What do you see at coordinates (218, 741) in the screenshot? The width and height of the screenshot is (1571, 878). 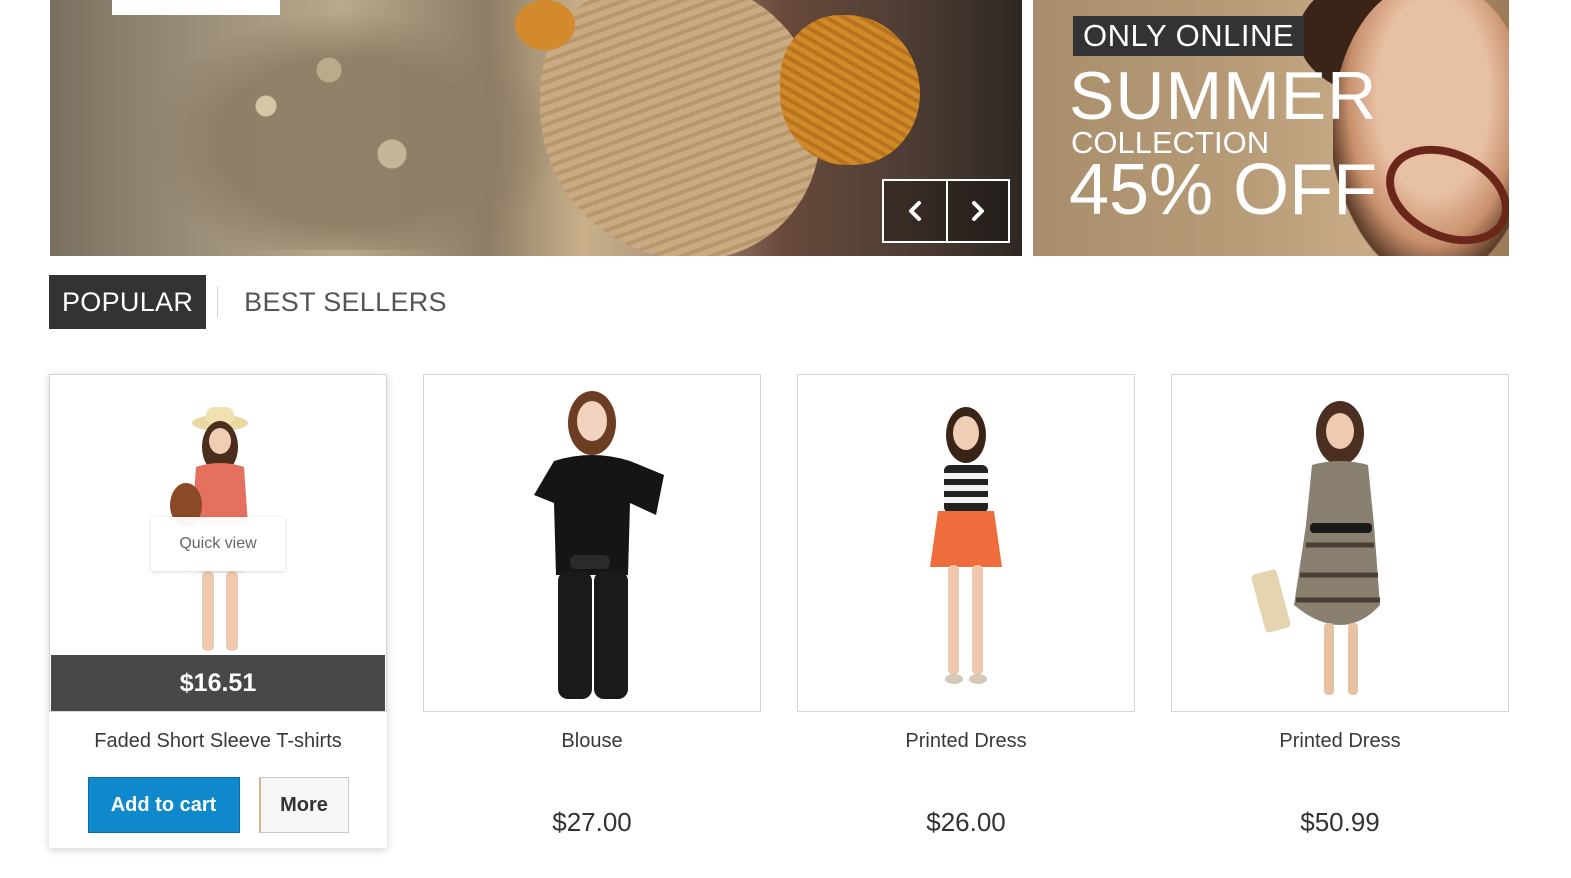 I see `product-name: Faded Short Sleeve T-shirts` at bounding box center [218, 741].